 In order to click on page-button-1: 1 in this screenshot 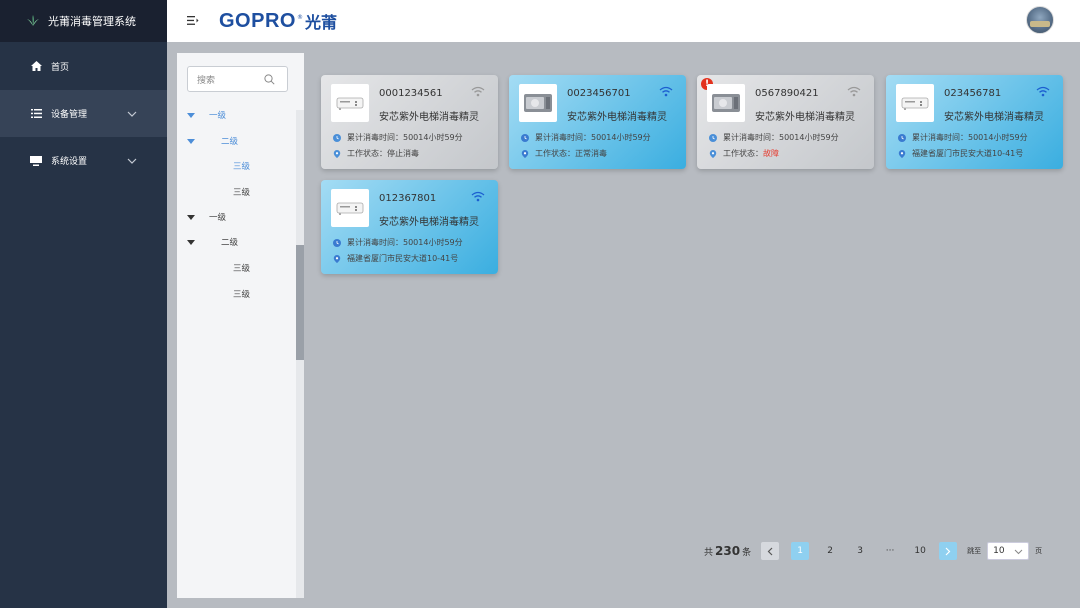, I will do `click(800, 551)`.